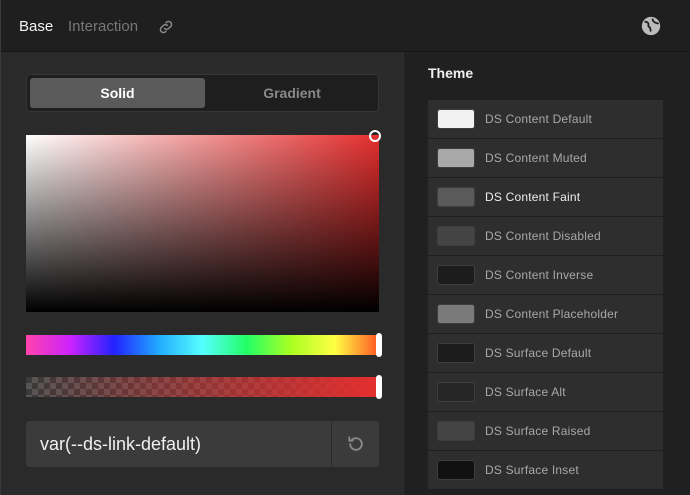 The image size is (690, 495). What do you see at coordinates (178, 444) in the screenshot?
I see `color-value-input: var(--ds-link-default)` at bounding box center [178, 444].